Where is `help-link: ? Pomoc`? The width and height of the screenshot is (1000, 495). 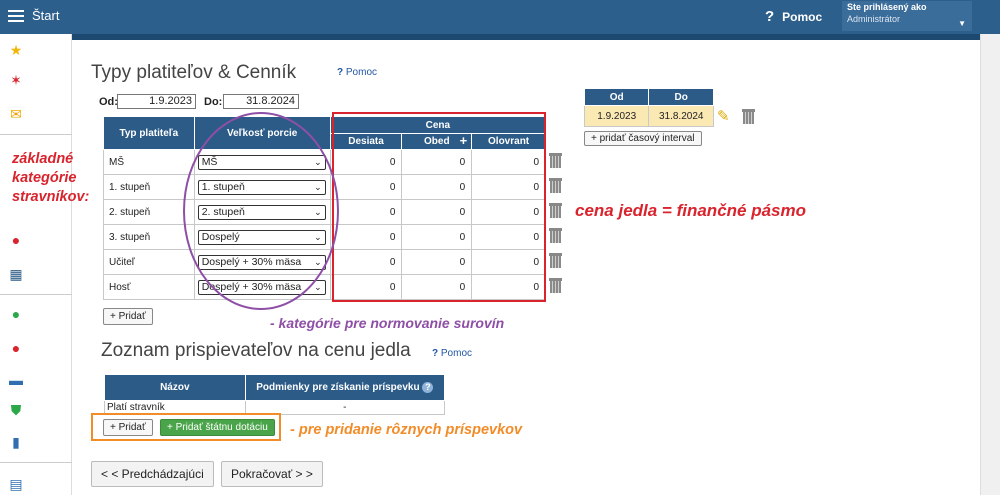 help-link: ? Pomoc is located at coordinates (793, 16).